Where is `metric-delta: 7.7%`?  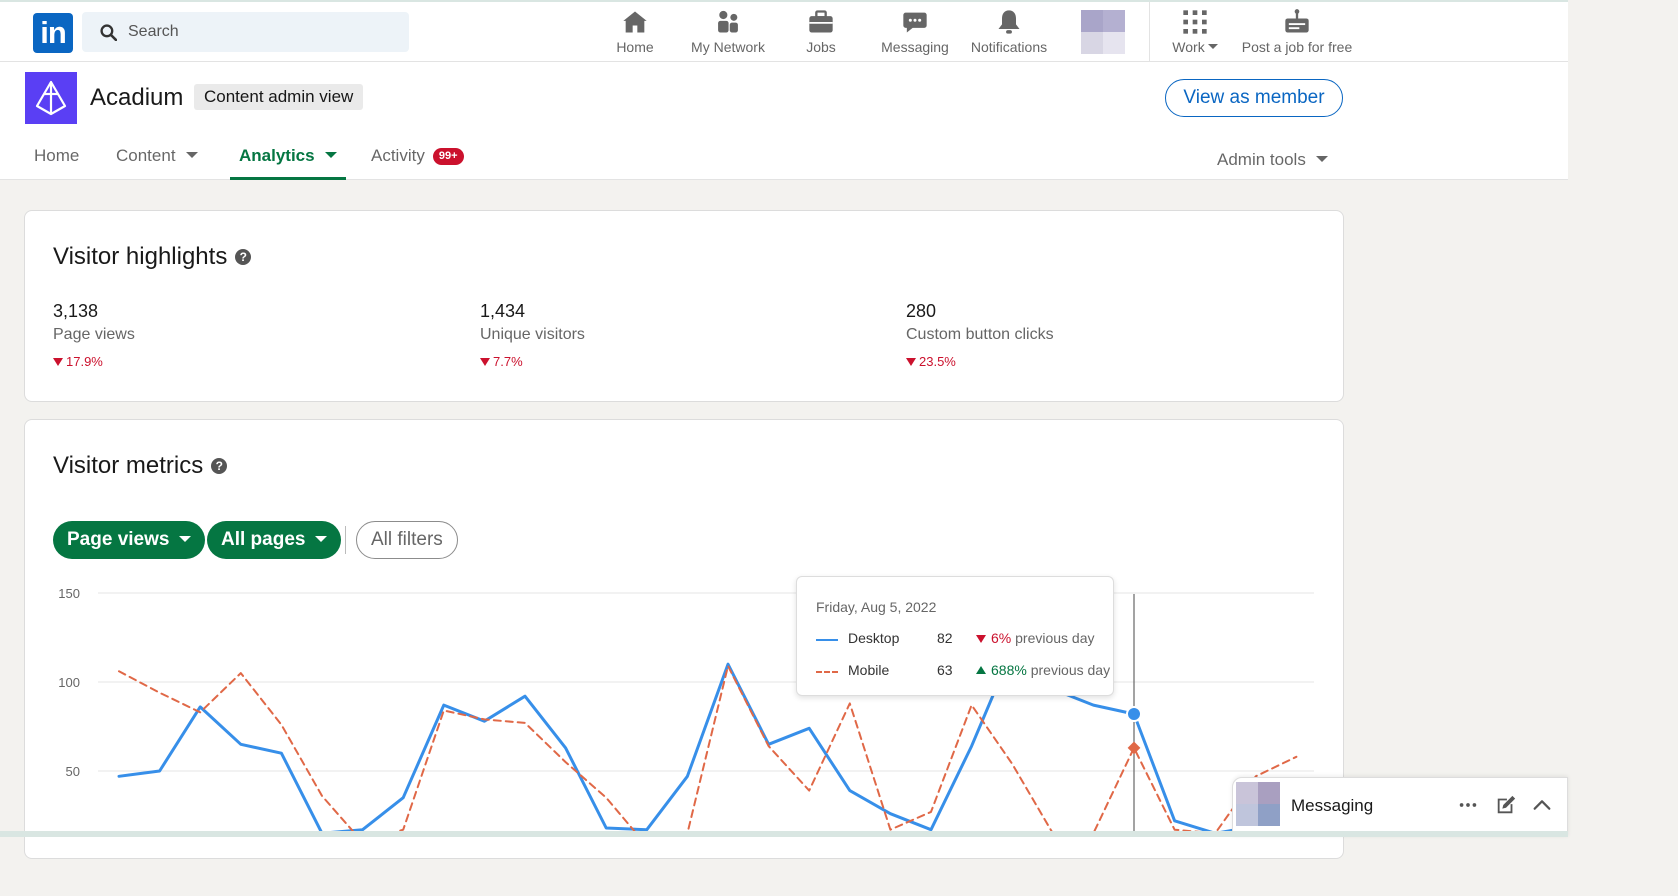 metric-delta: 7.7% is located at coordinates (532, 361).